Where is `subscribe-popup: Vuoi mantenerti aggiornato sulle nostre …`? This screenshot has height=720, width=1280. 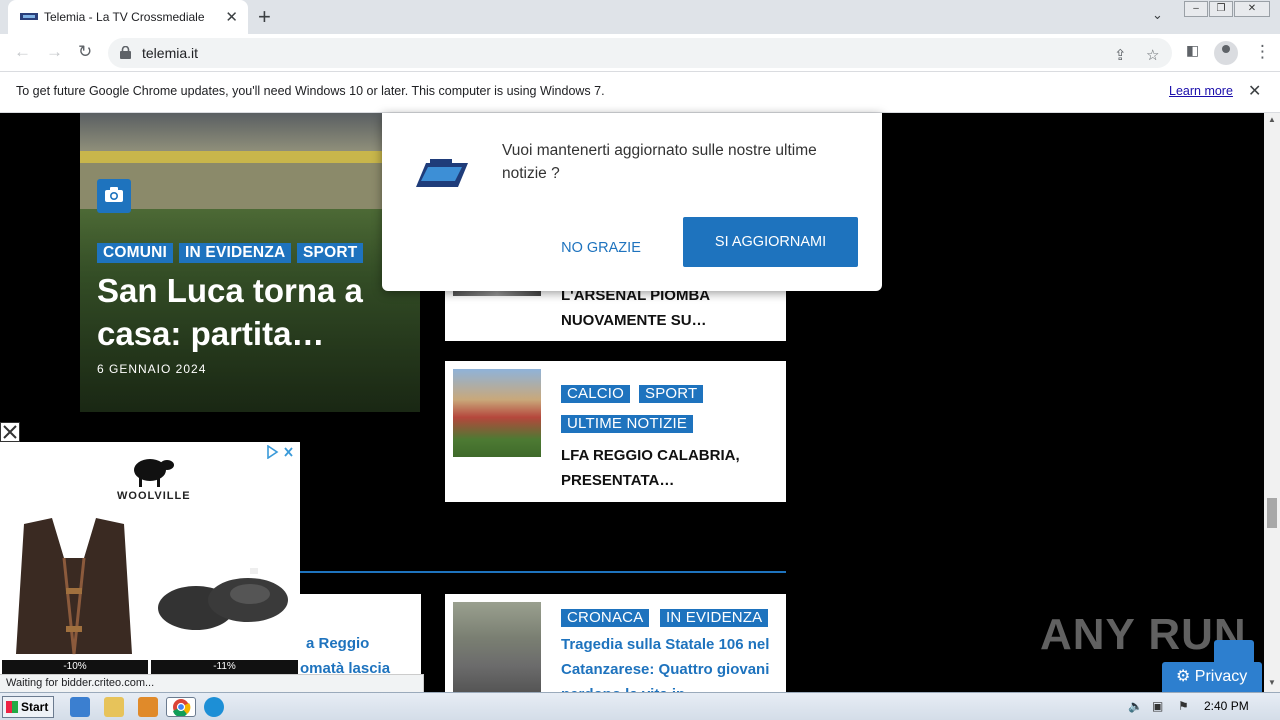 subscribe-popup: Vuoi mantenerti aggiornato sulle nostre … is located at coordinates (632, 202).